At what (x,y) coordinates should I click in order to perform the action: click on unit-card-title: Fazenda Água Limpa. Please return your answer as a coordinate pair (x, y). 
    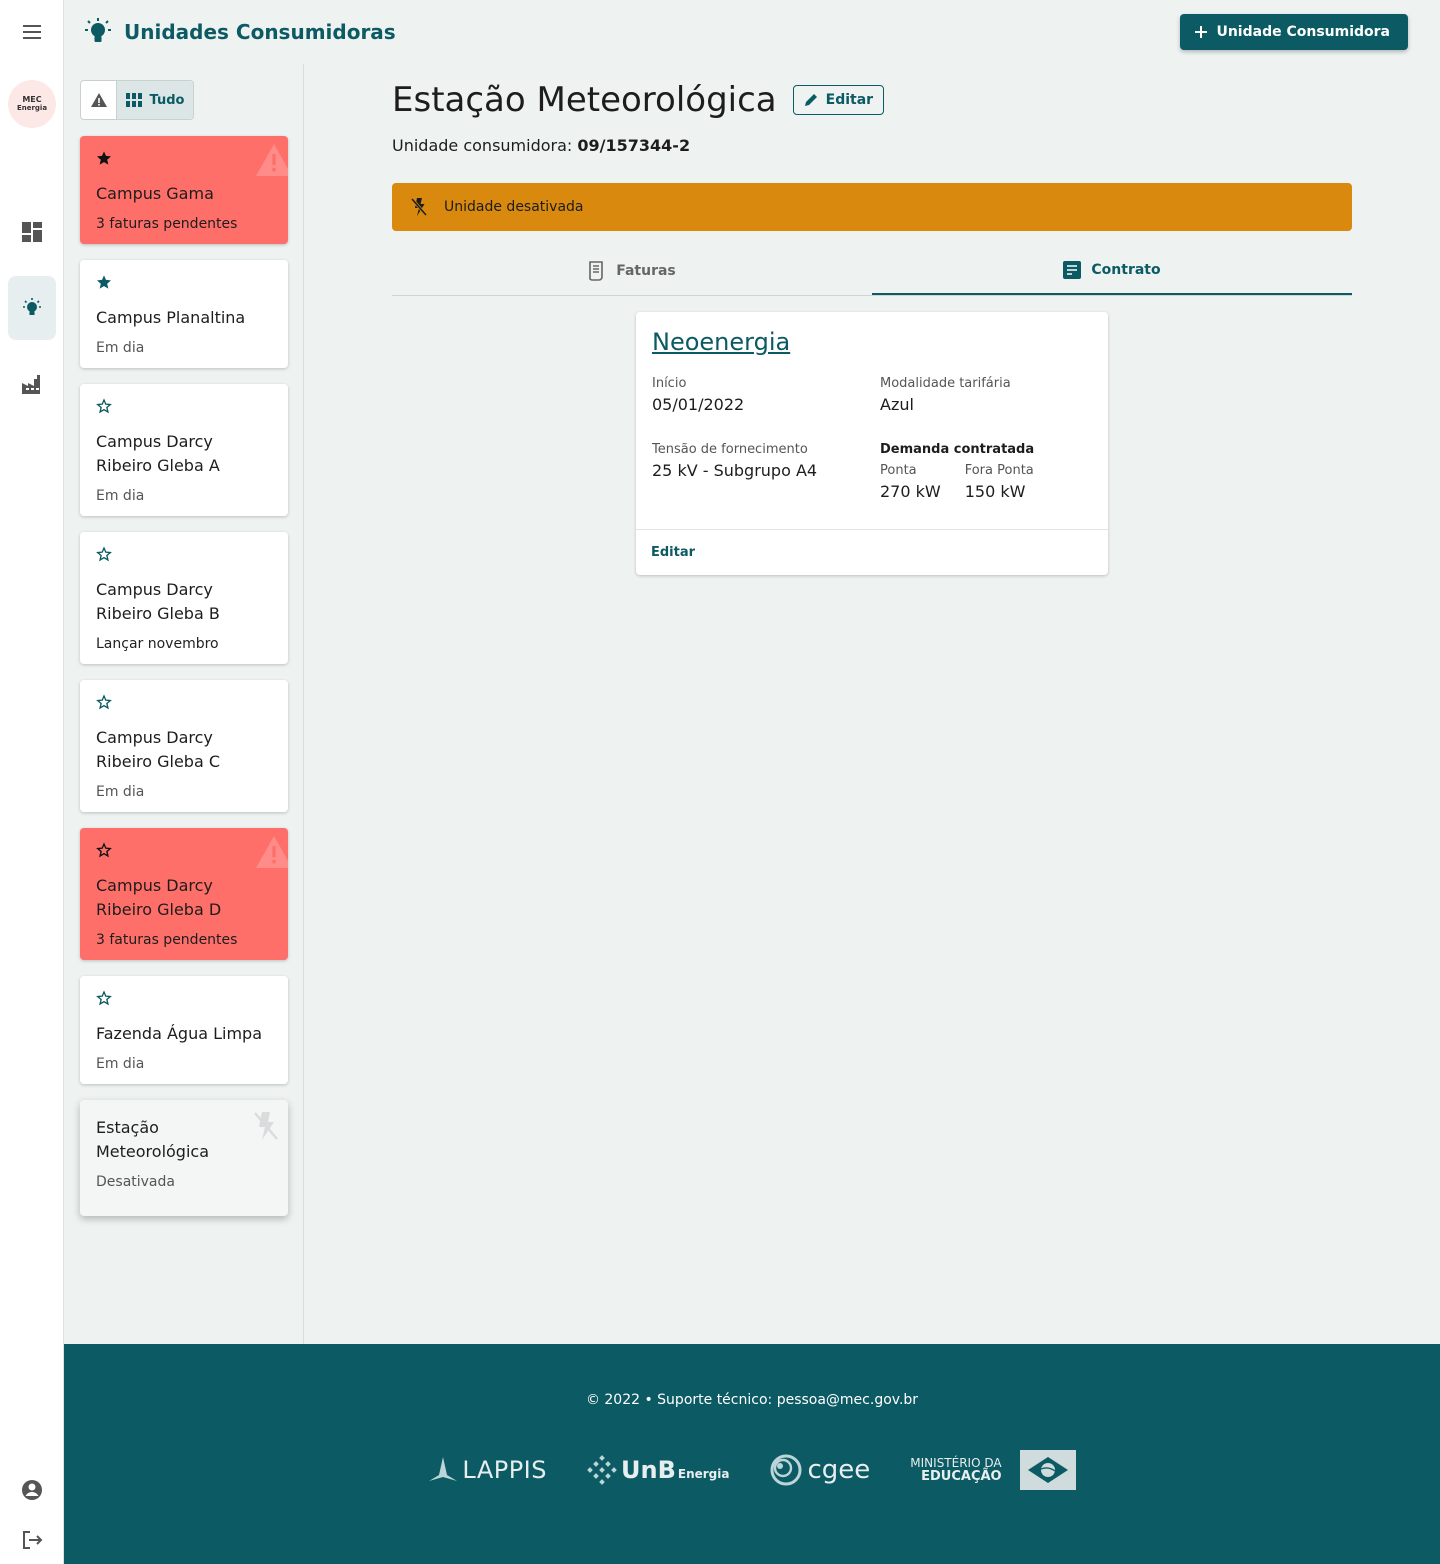
    Looking at the image, I should click on (179, 1033).